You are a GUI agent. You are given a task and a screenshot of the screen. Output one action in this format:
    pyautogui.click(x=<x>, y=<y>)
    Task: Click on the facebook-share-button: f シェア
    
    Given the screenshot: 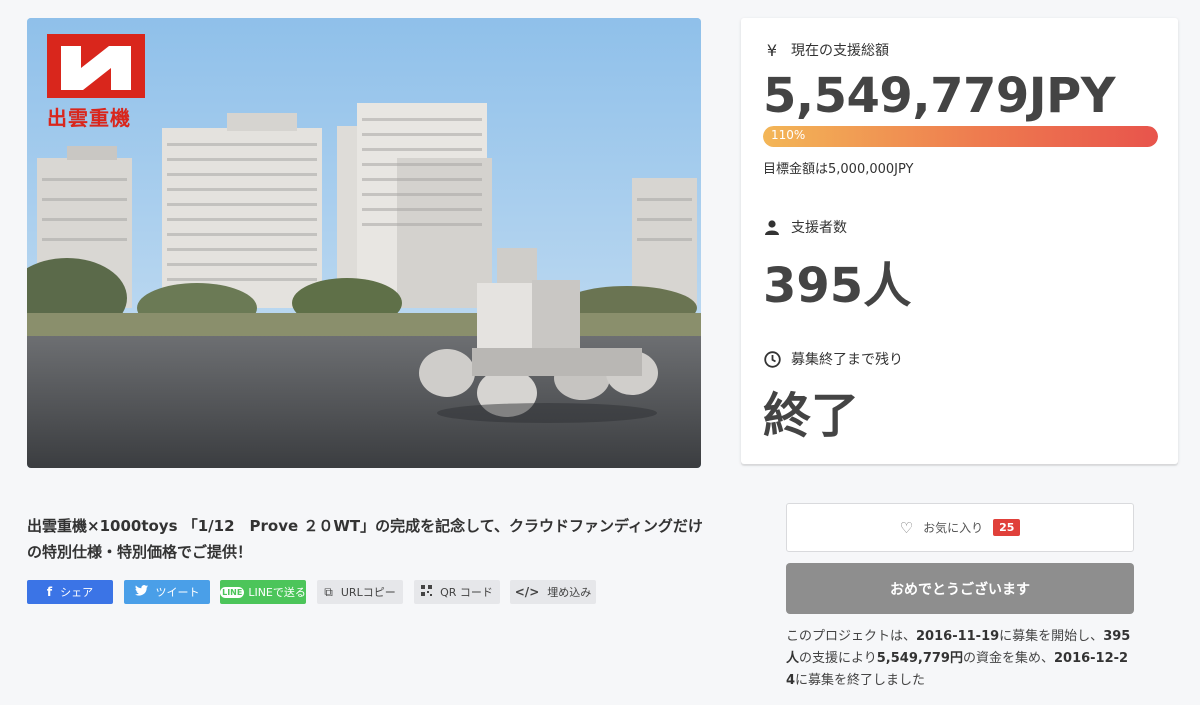 What is the action you would take?
    pyautogui.click(x=70, y=592)
    